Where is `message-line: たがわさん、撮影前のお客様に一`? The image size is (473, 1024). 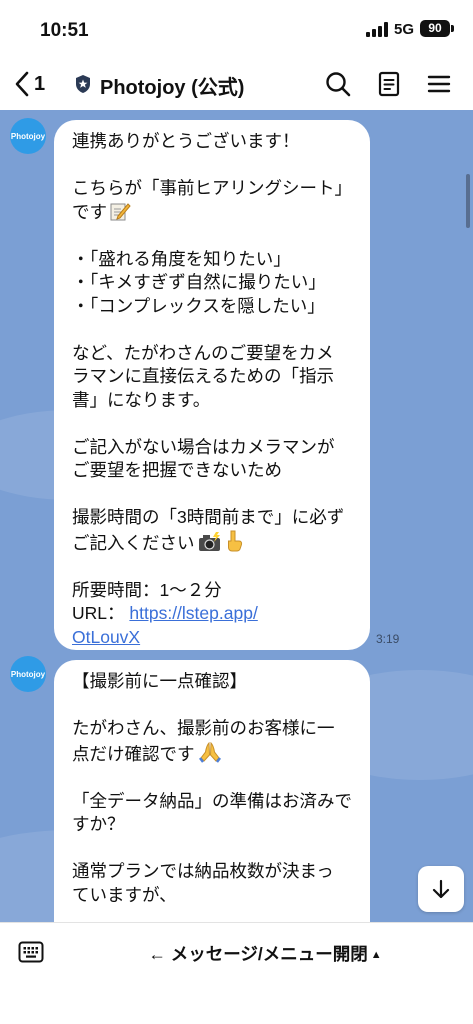 message-line: たがわさん、撮影前のお客様に一 is located at coordinates (203, 728).